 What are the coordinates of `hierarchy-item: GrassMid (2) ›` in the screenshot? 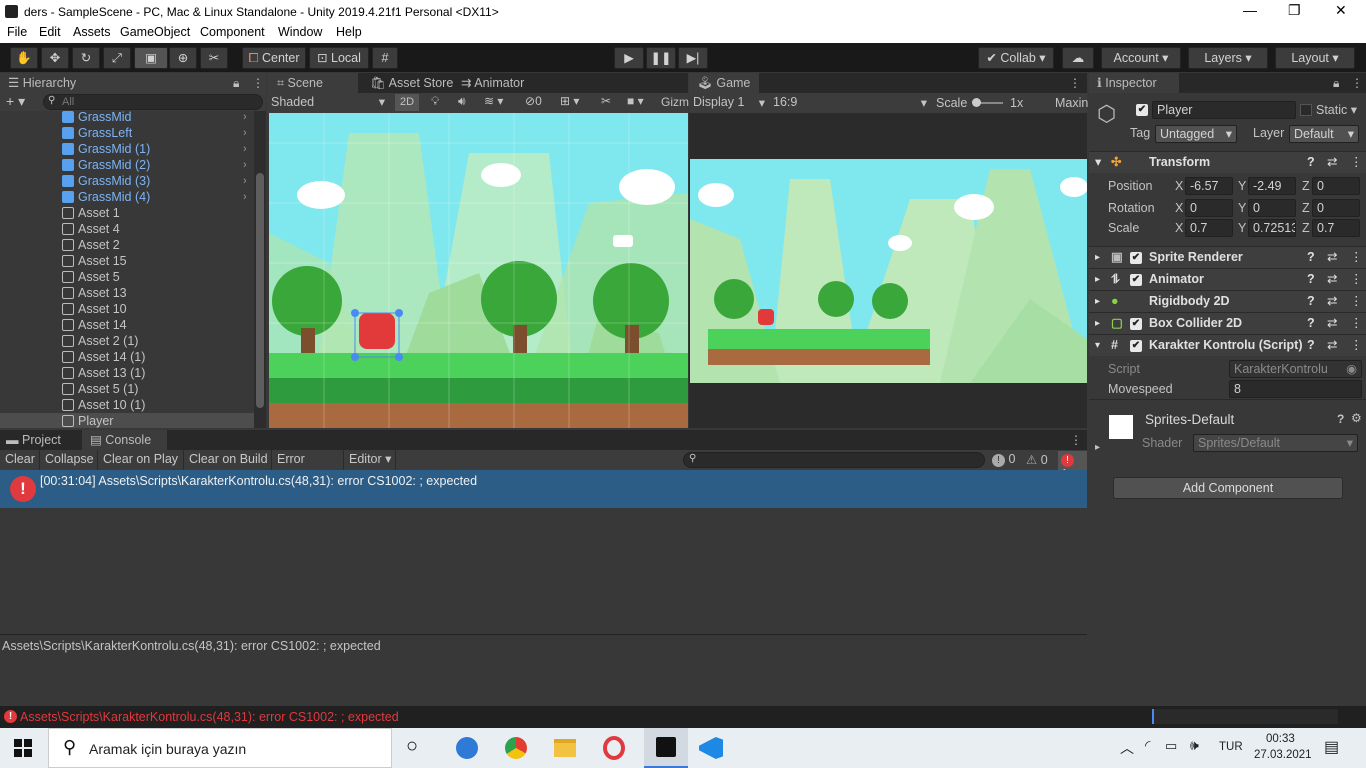 It's located at (131, 165).